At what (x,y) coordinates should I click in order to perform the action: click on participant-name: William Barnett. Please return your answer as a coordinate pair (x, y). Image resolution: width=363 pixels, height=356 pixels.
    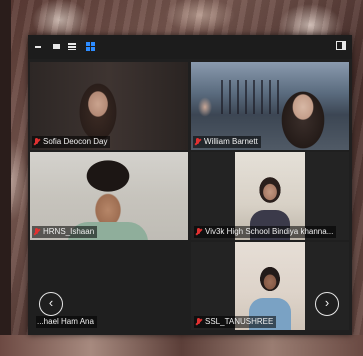
    Looking at the image, I should click on (231, 141).